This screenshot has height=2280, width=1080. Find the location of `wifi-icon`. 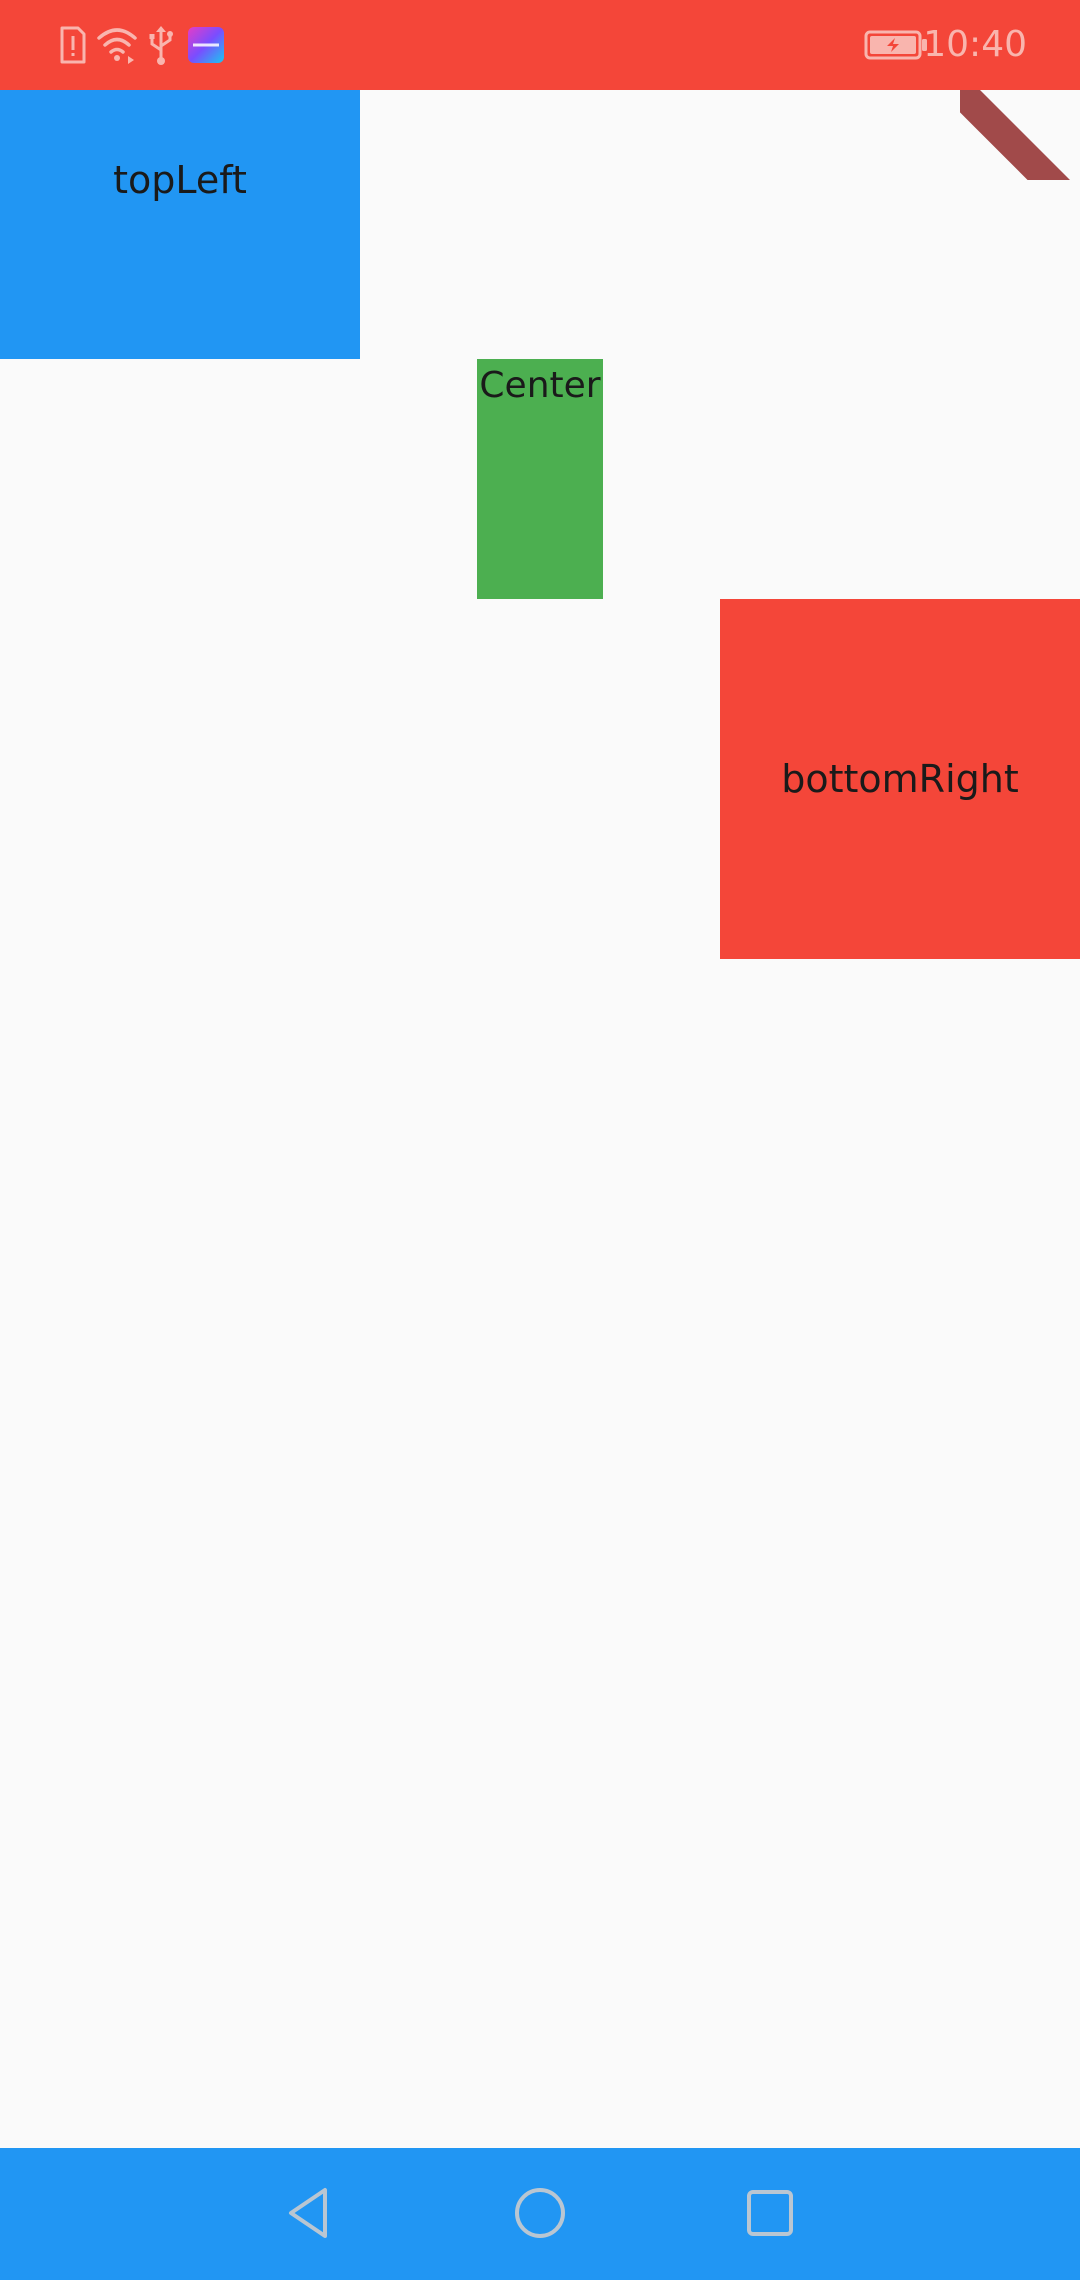

wifi-icon is located at coordinates (117, 46).